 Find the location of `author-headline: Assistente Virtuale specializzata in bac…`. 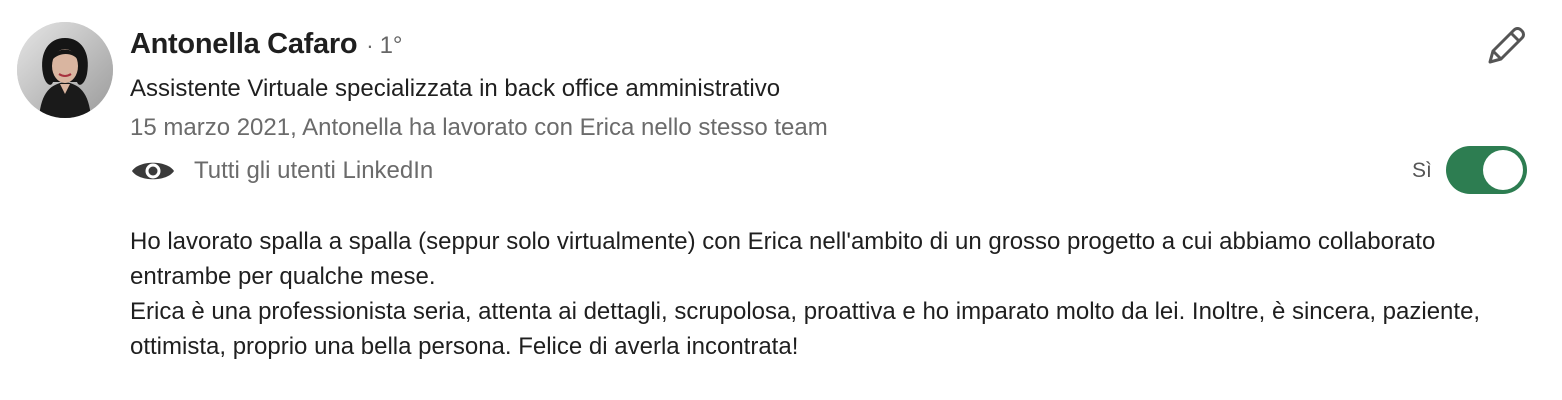

author-headline: Assistente Virtuale specializzata in bac… is located at coordinates (455, 88).